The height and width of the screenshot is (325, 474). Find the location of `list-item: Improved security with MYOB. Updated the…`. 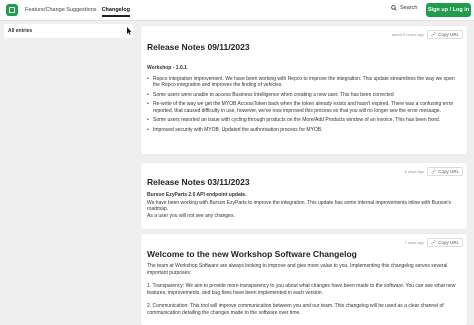

list-item: Improved security with MYOB. Updated the… is located at coordinates (303, 130).